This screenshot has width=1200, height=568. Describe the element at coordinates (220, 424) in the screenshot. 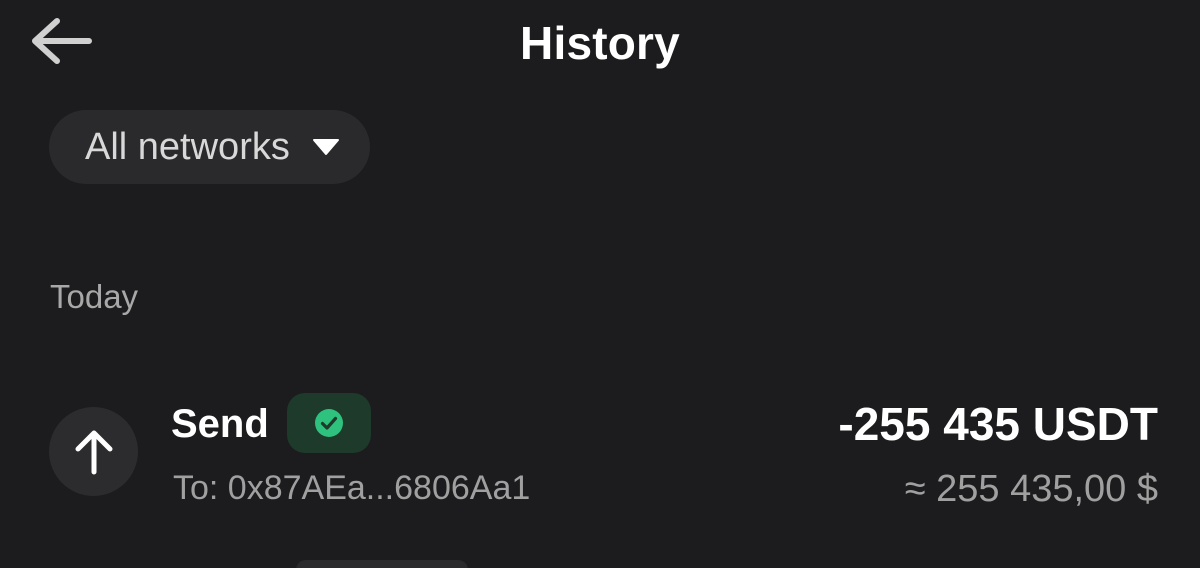

I see `transaction-type: Send` at that location.